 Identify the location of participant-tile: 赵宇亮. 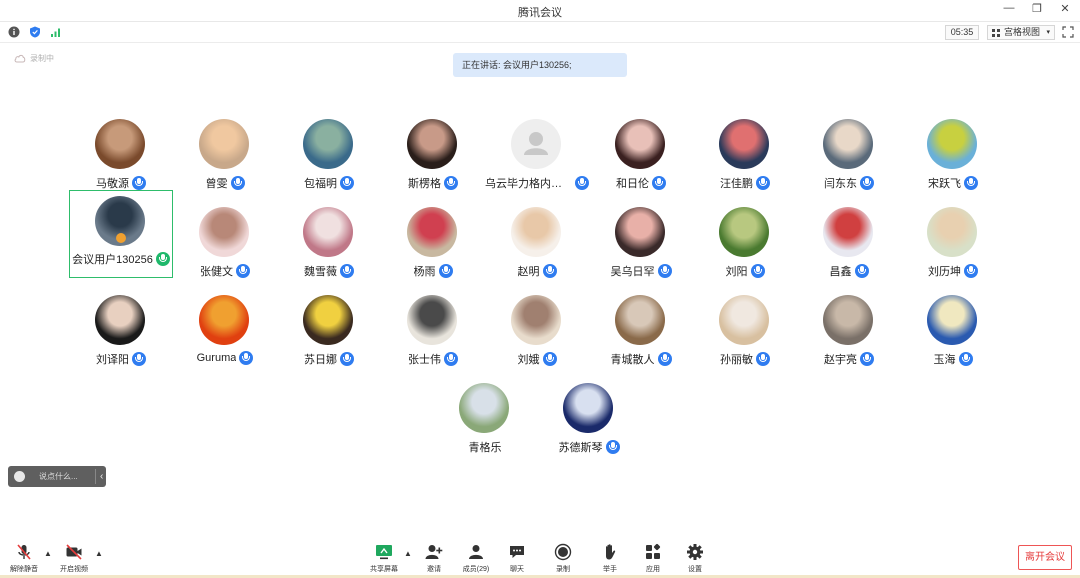
(849, 339).